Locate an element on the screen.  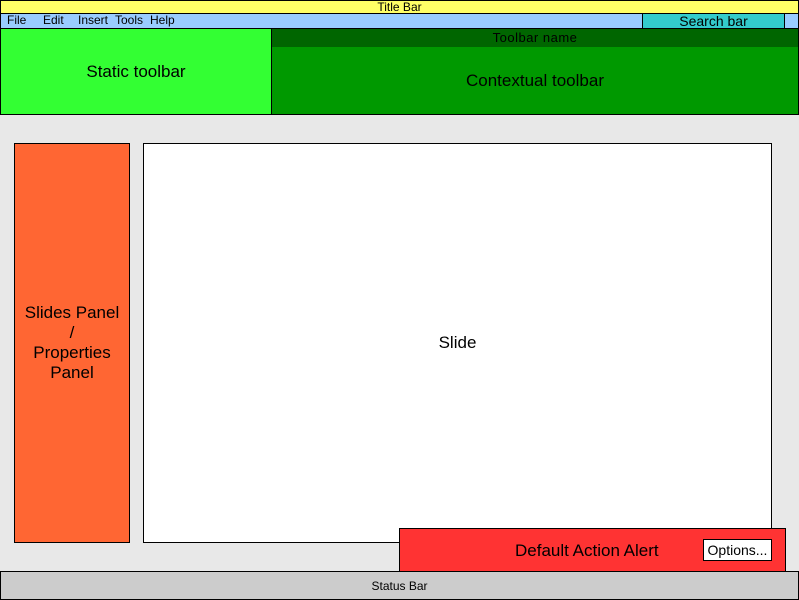
search-bar: Search bar is located at coordinates (713, 21).